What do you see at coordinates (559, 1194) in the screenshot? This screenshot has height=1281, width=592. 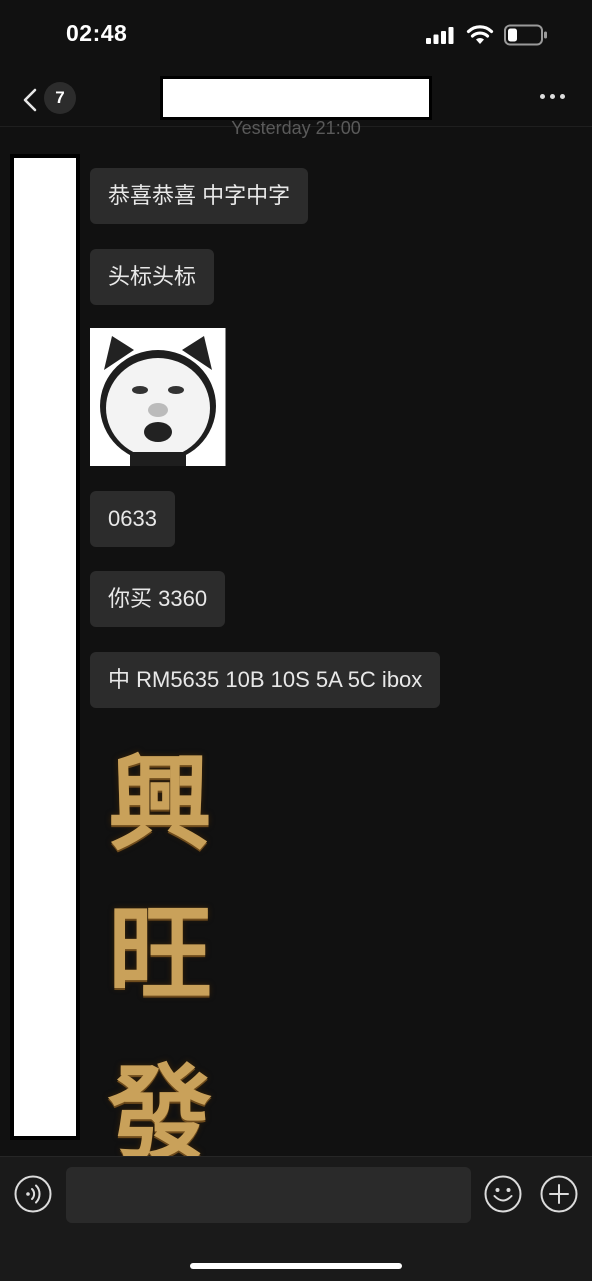 I see `add-icon` at bounding box center [559, 1194].